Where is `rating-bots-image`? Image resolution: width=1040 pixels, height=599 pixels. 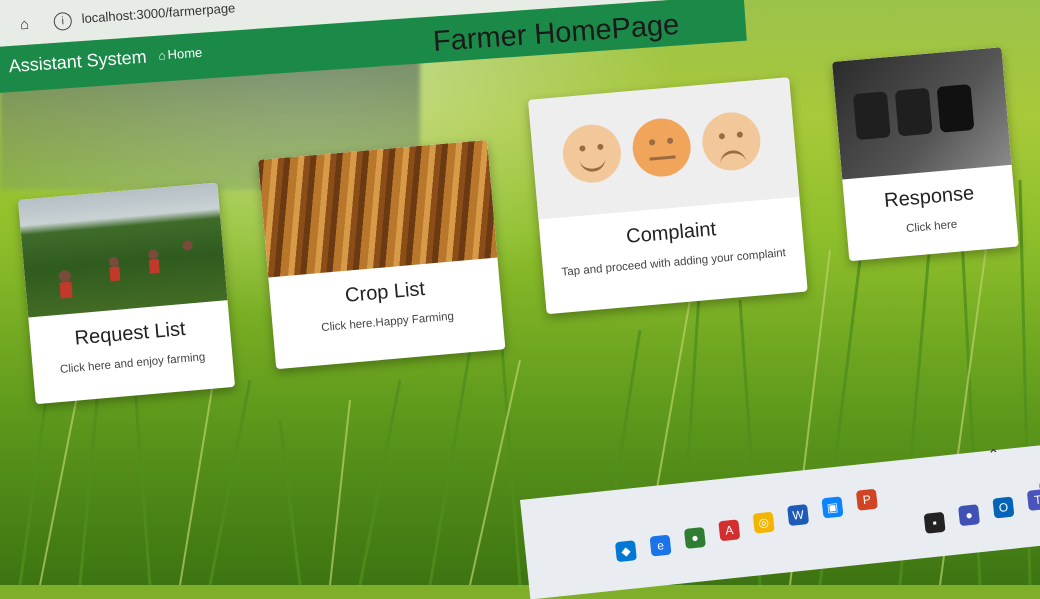 rating-bots-image is located at coordinates (922, 113).